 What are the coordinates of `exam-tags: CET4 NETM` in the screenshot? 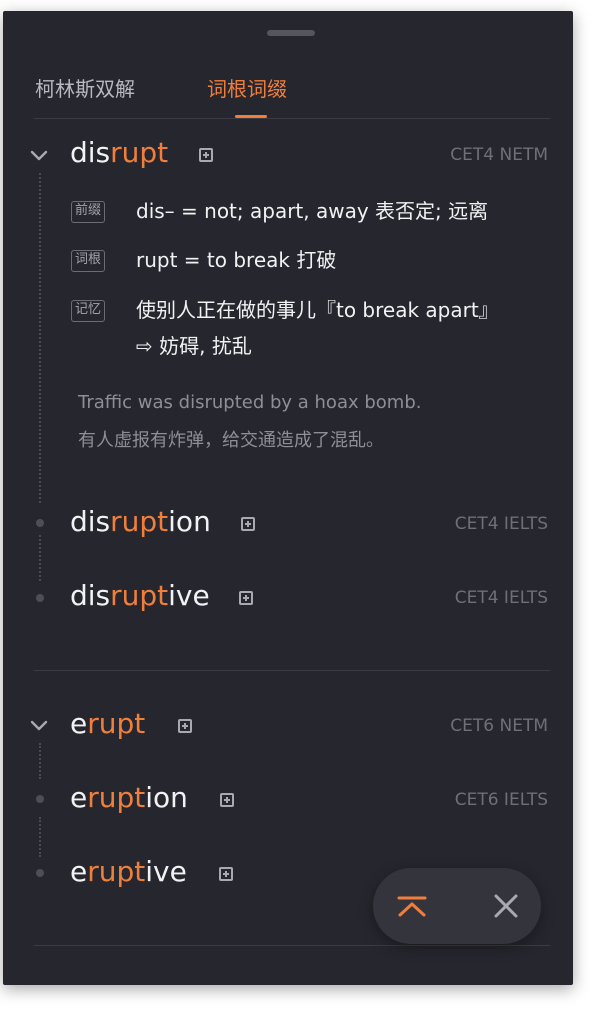 It's located at (499, 155).